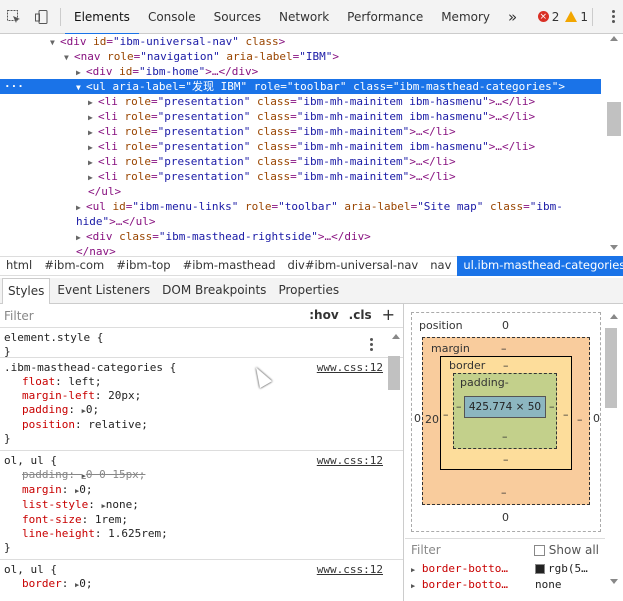 The height and width of the screenshot is (601, 623). I want to click on style-rule: ol, ul { www.css:12 border: ▶0;, so click(201, 578).